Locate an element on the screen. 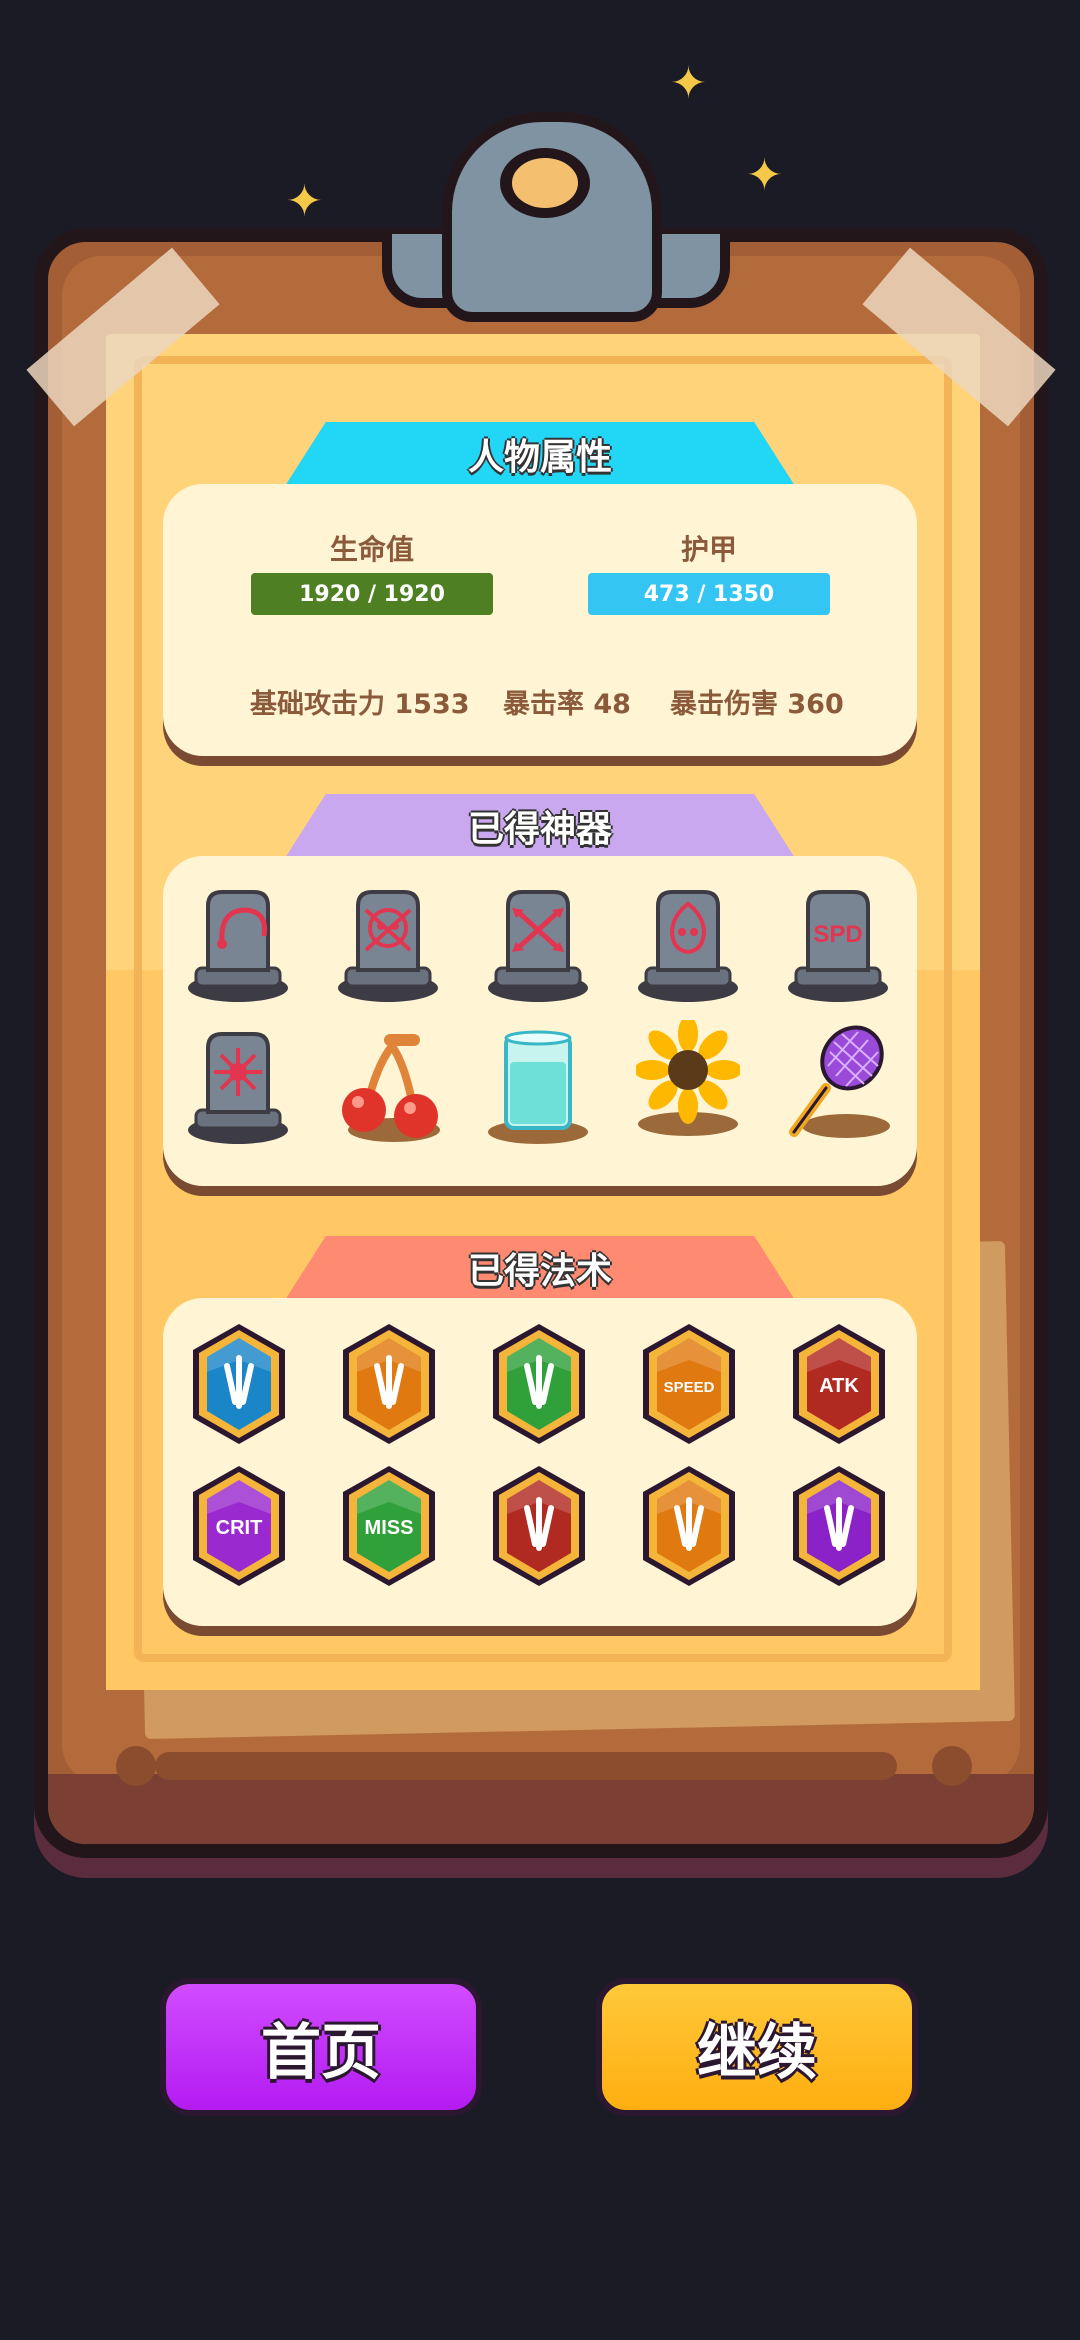 The height and width of the screenshot is (2340, 1080). armor-label: 护甲 is located at coordinates (708, 549).